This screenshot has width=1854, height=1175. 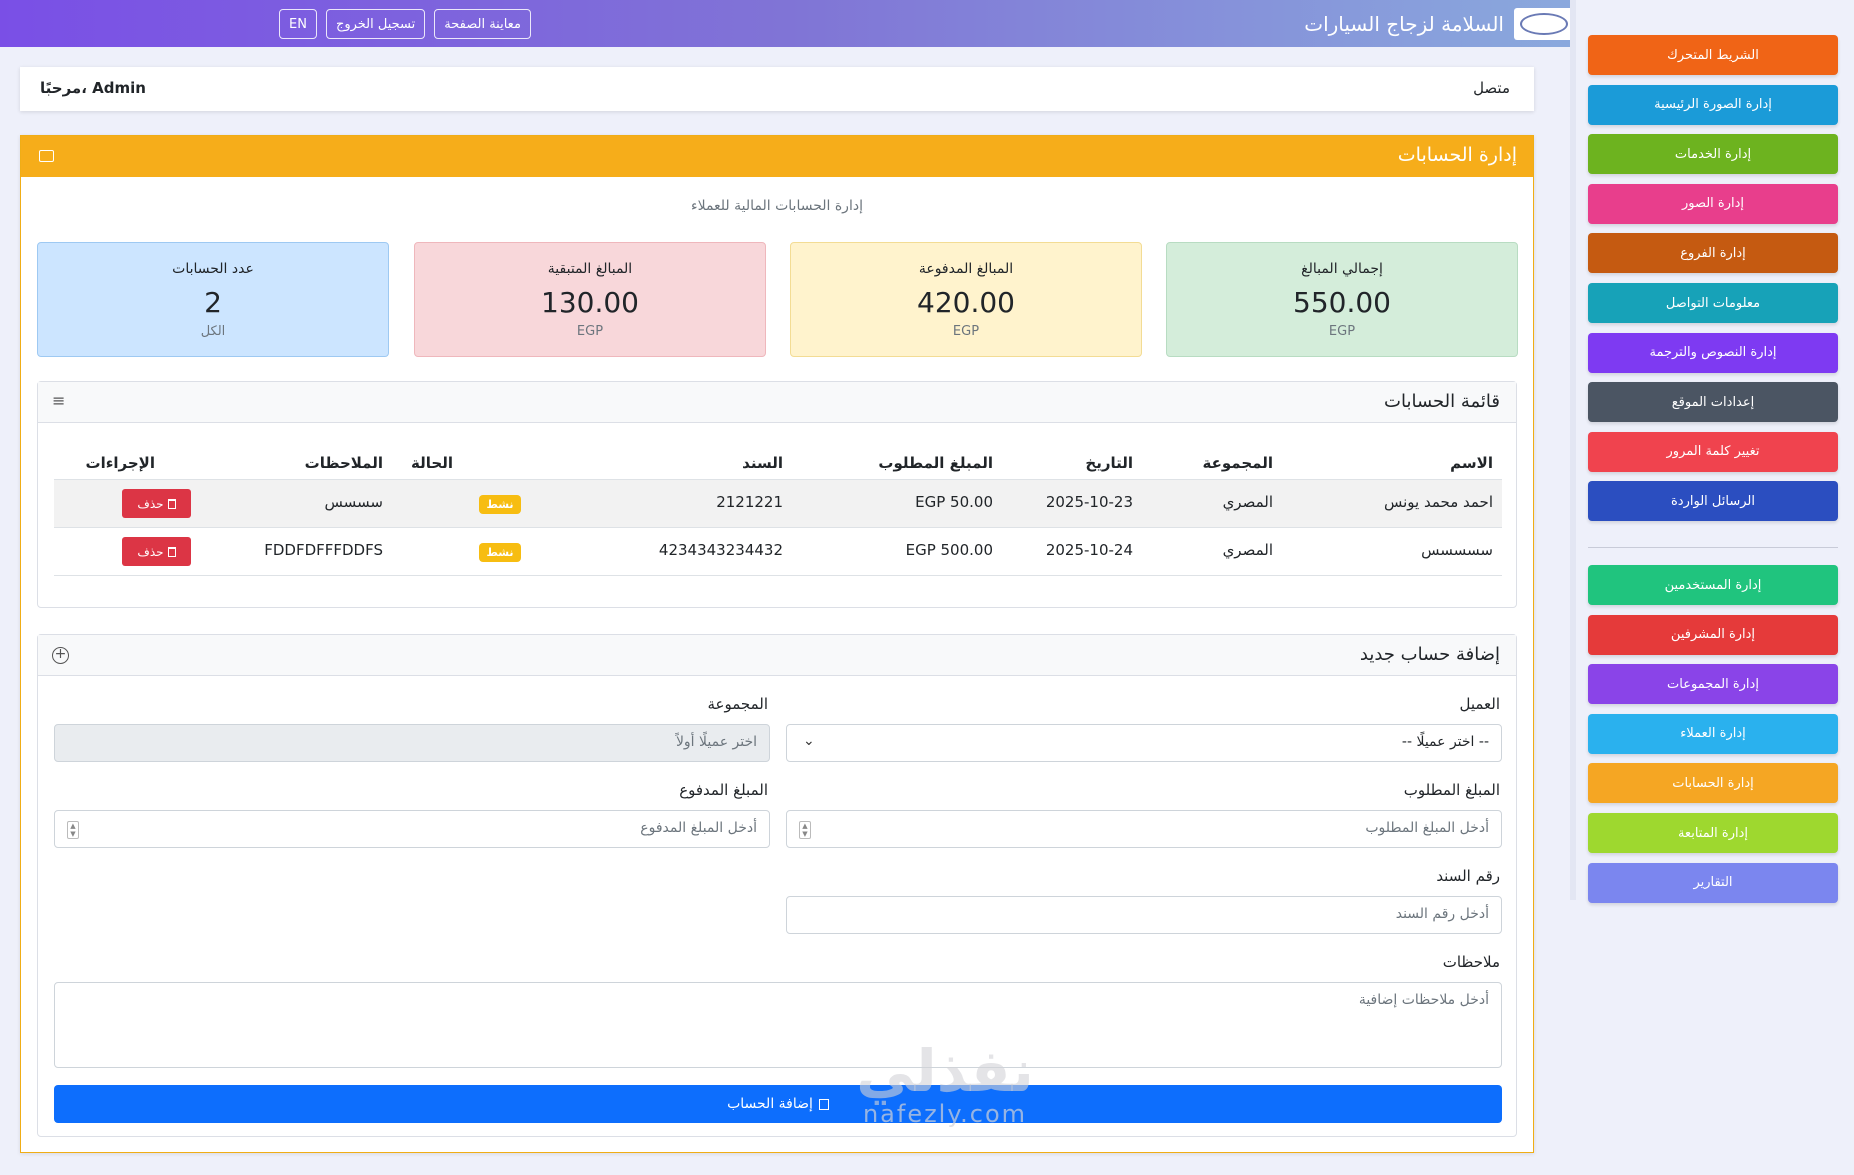 What do you see at coordinates (809, 741) in the screenshot?
I see `chevron-down-icon: ⌄` at bounding box center [809, 741].